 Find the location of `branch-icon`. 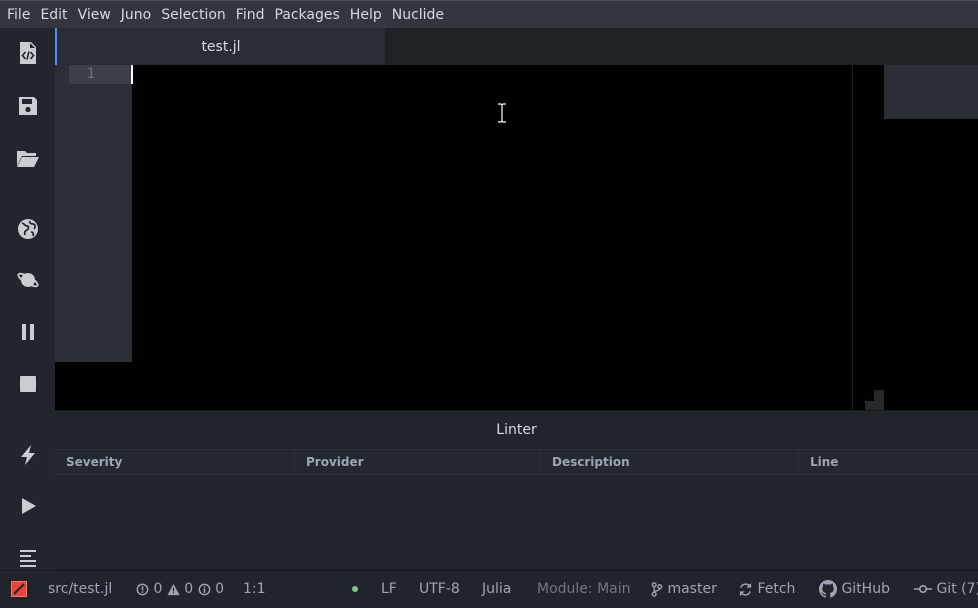

branch-icon is located at coordinates (657, 589).